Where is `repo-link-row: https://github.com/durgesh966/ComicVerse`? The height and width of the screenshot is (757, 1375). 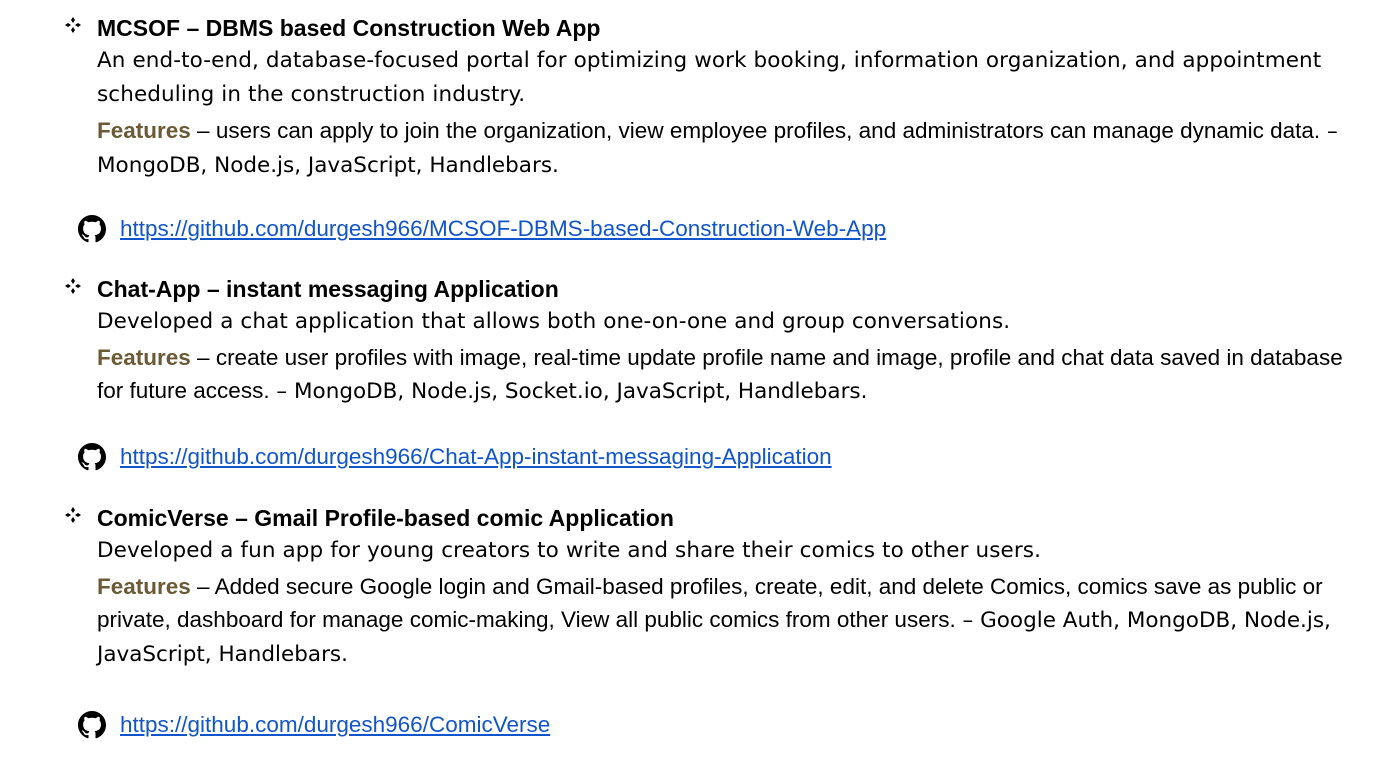 repo-link-row: https://github.com/durgesh966/ComicVerse is located at coordinates (314, 725).